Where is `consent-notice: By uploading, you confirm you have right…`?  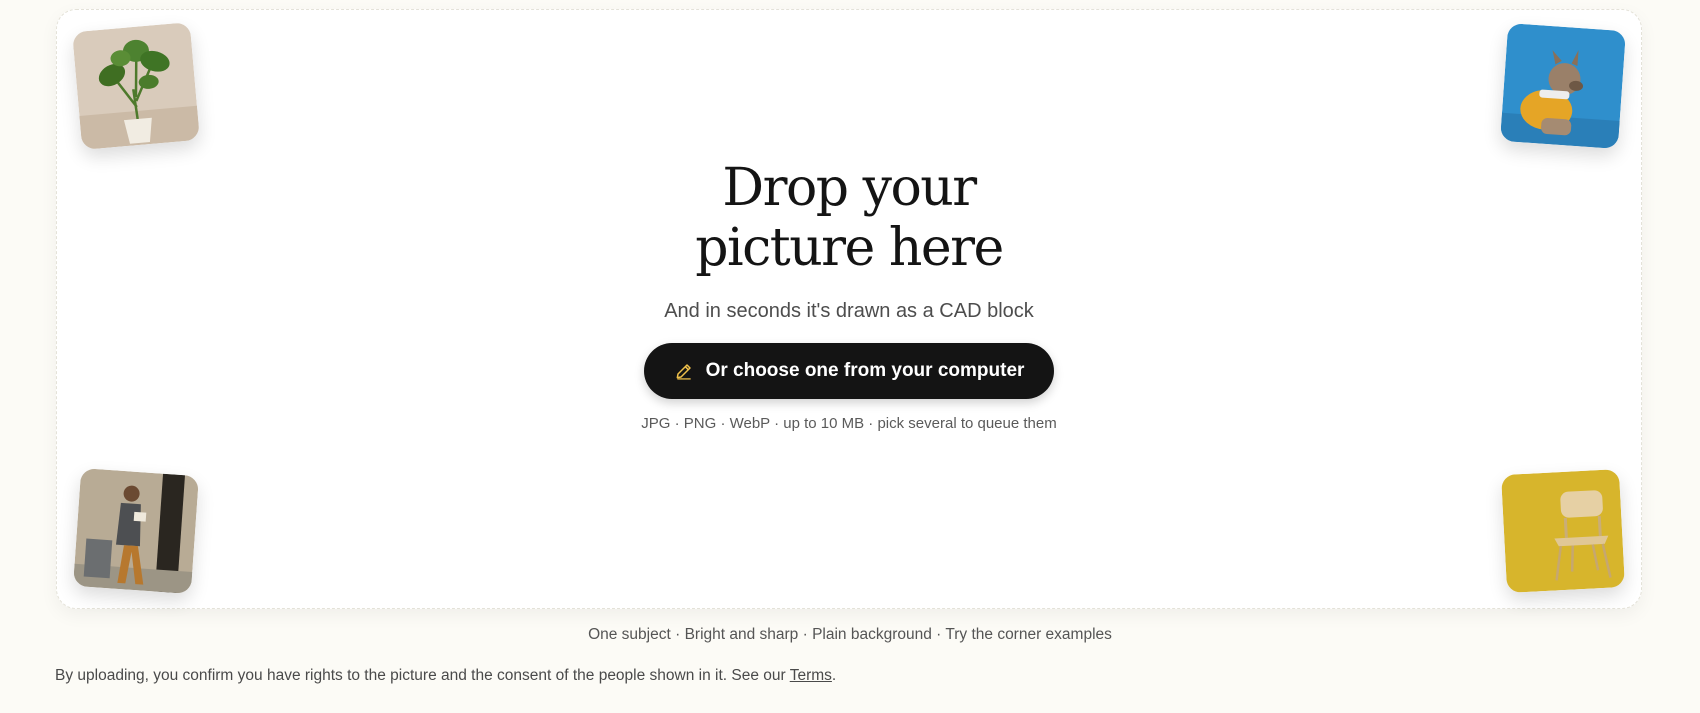 consent-notice: By uploading, you confirm you have right… is located at coordinates (445, 676).